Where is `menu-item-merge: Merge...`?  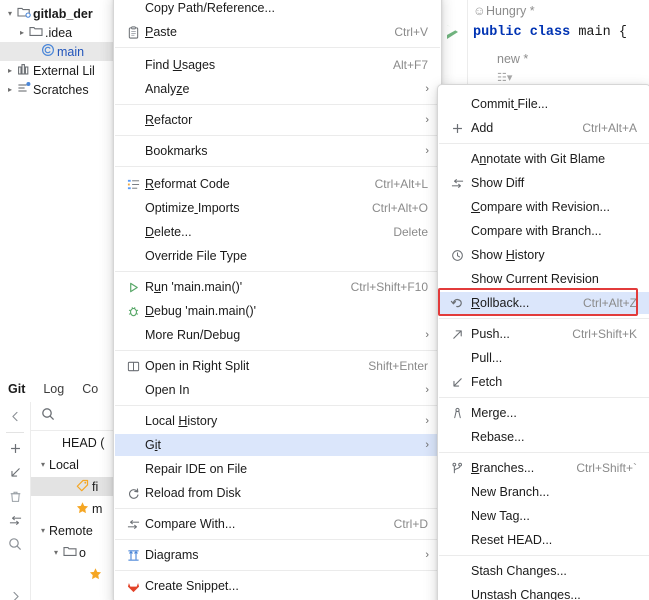
menu-item-merge: Merge... is located at coordinates (544, 413).